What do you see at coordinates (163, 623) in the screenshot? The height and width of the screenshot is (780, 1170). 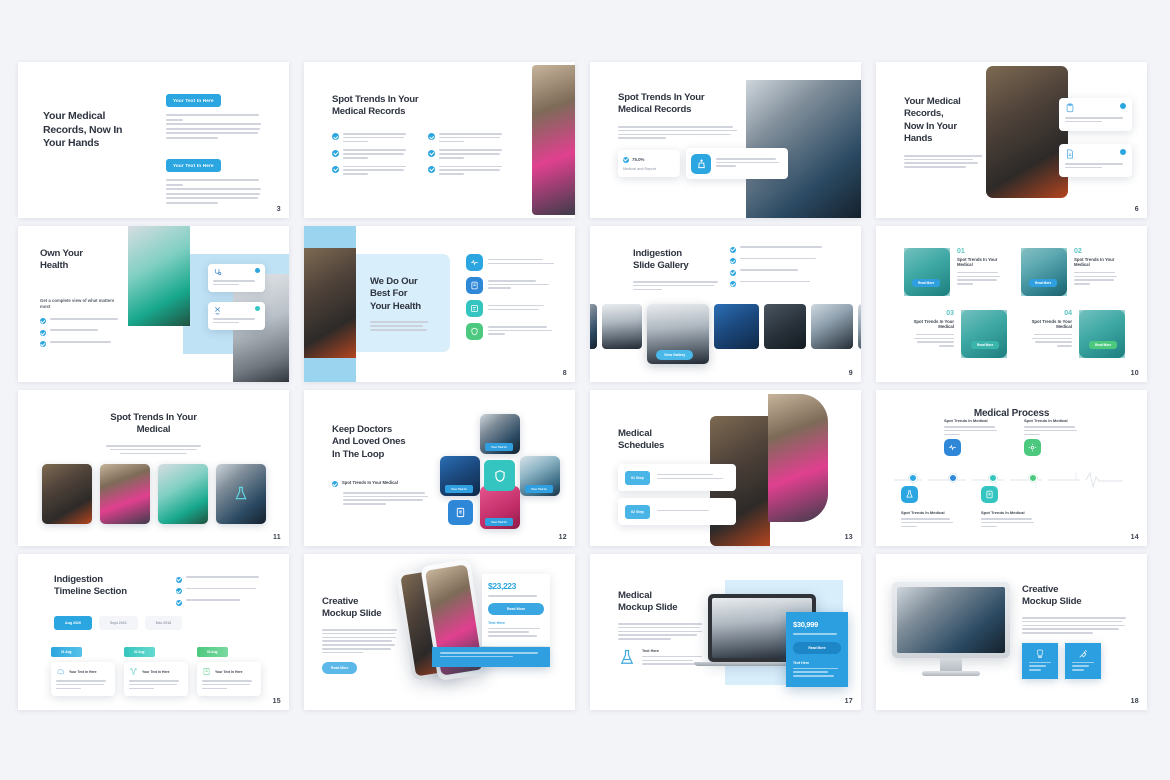 I see `tab-mar-2018: Mar 2018` at bounding box center [163, 623].